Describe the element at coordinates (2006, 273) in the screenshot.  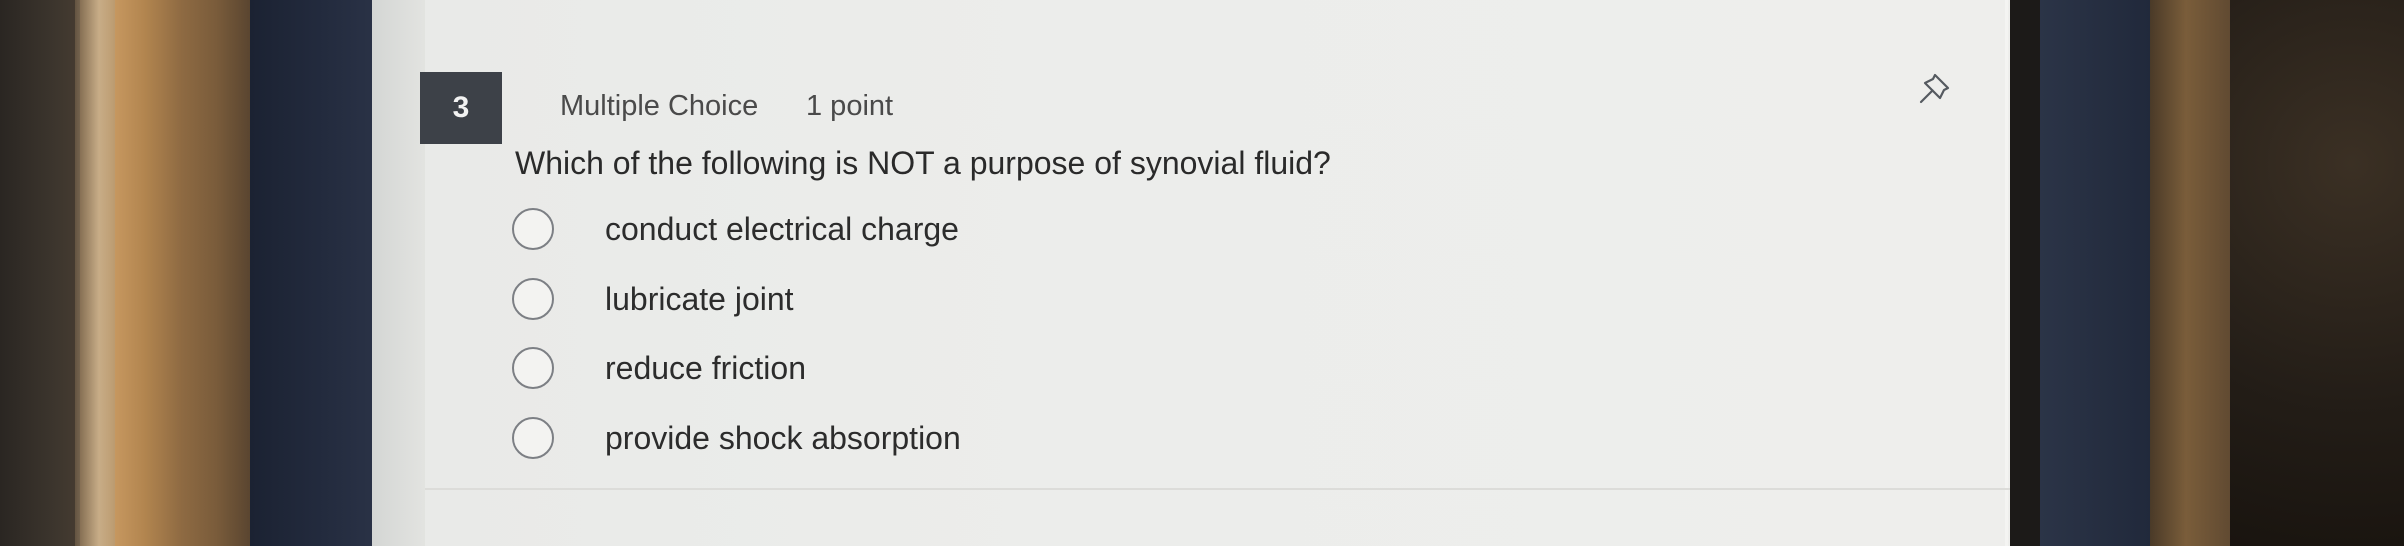
I see `card-edge-right` at that location.